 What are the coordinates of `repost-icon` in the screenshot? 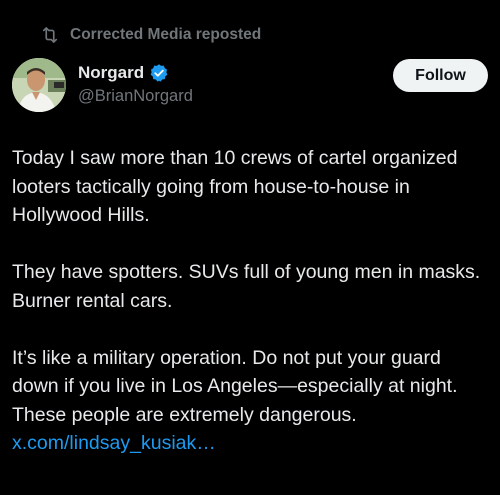 It's located at (50, 35).